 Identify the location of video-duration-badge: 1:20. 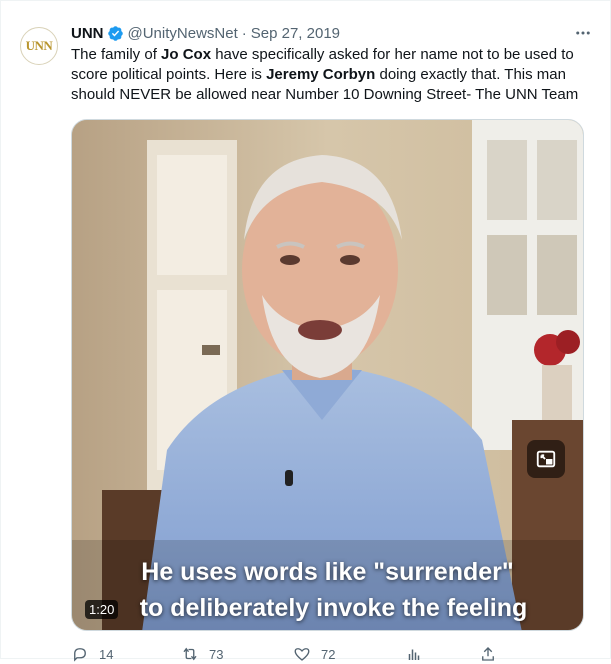
(102, 609).